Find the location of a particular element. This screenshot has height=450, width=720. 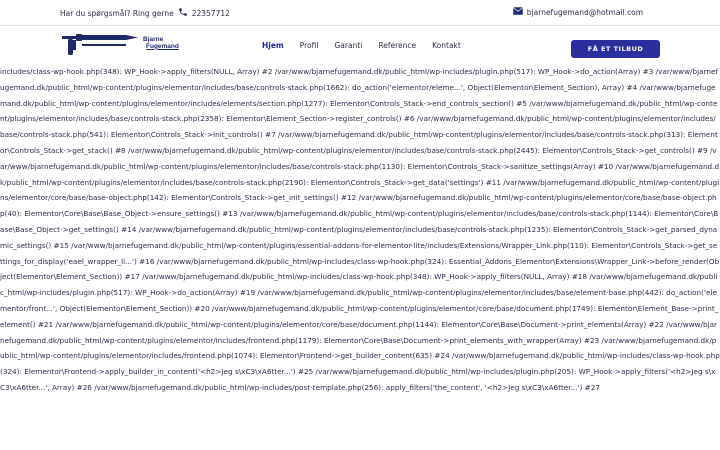

envelope-icon is located at coordinates (518, 12).